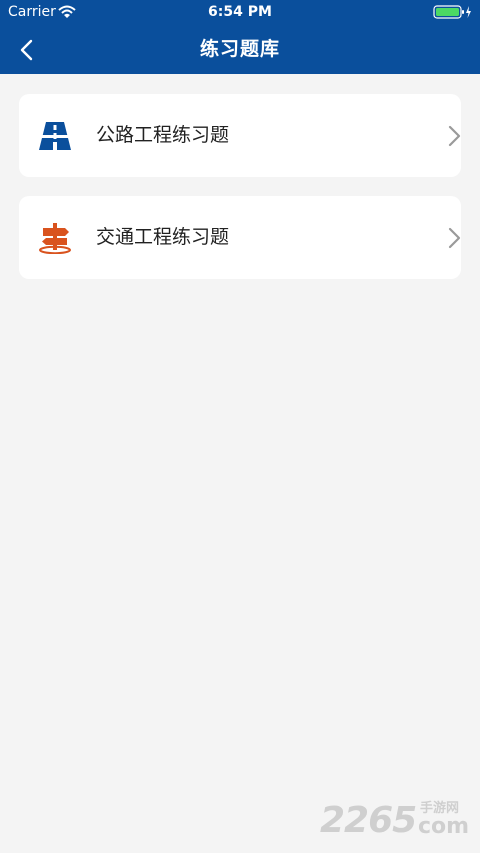  I want to click on navigation-bar: 练习题库, so click(240, 49).